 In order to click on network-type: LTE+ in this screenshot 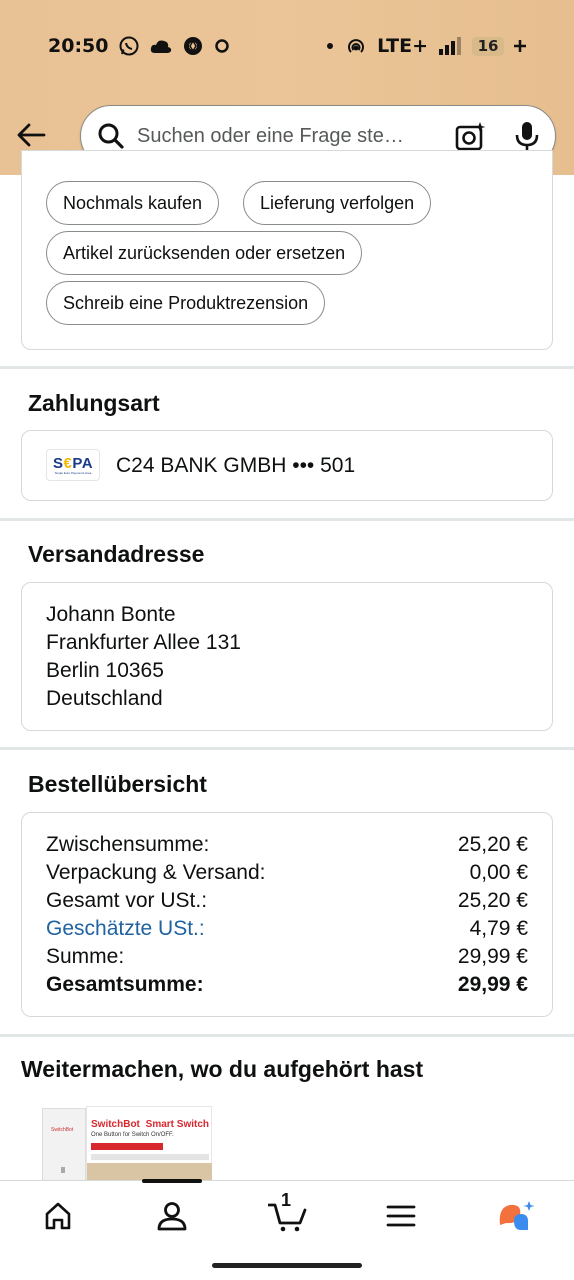, I will do `click(402, 46)`.